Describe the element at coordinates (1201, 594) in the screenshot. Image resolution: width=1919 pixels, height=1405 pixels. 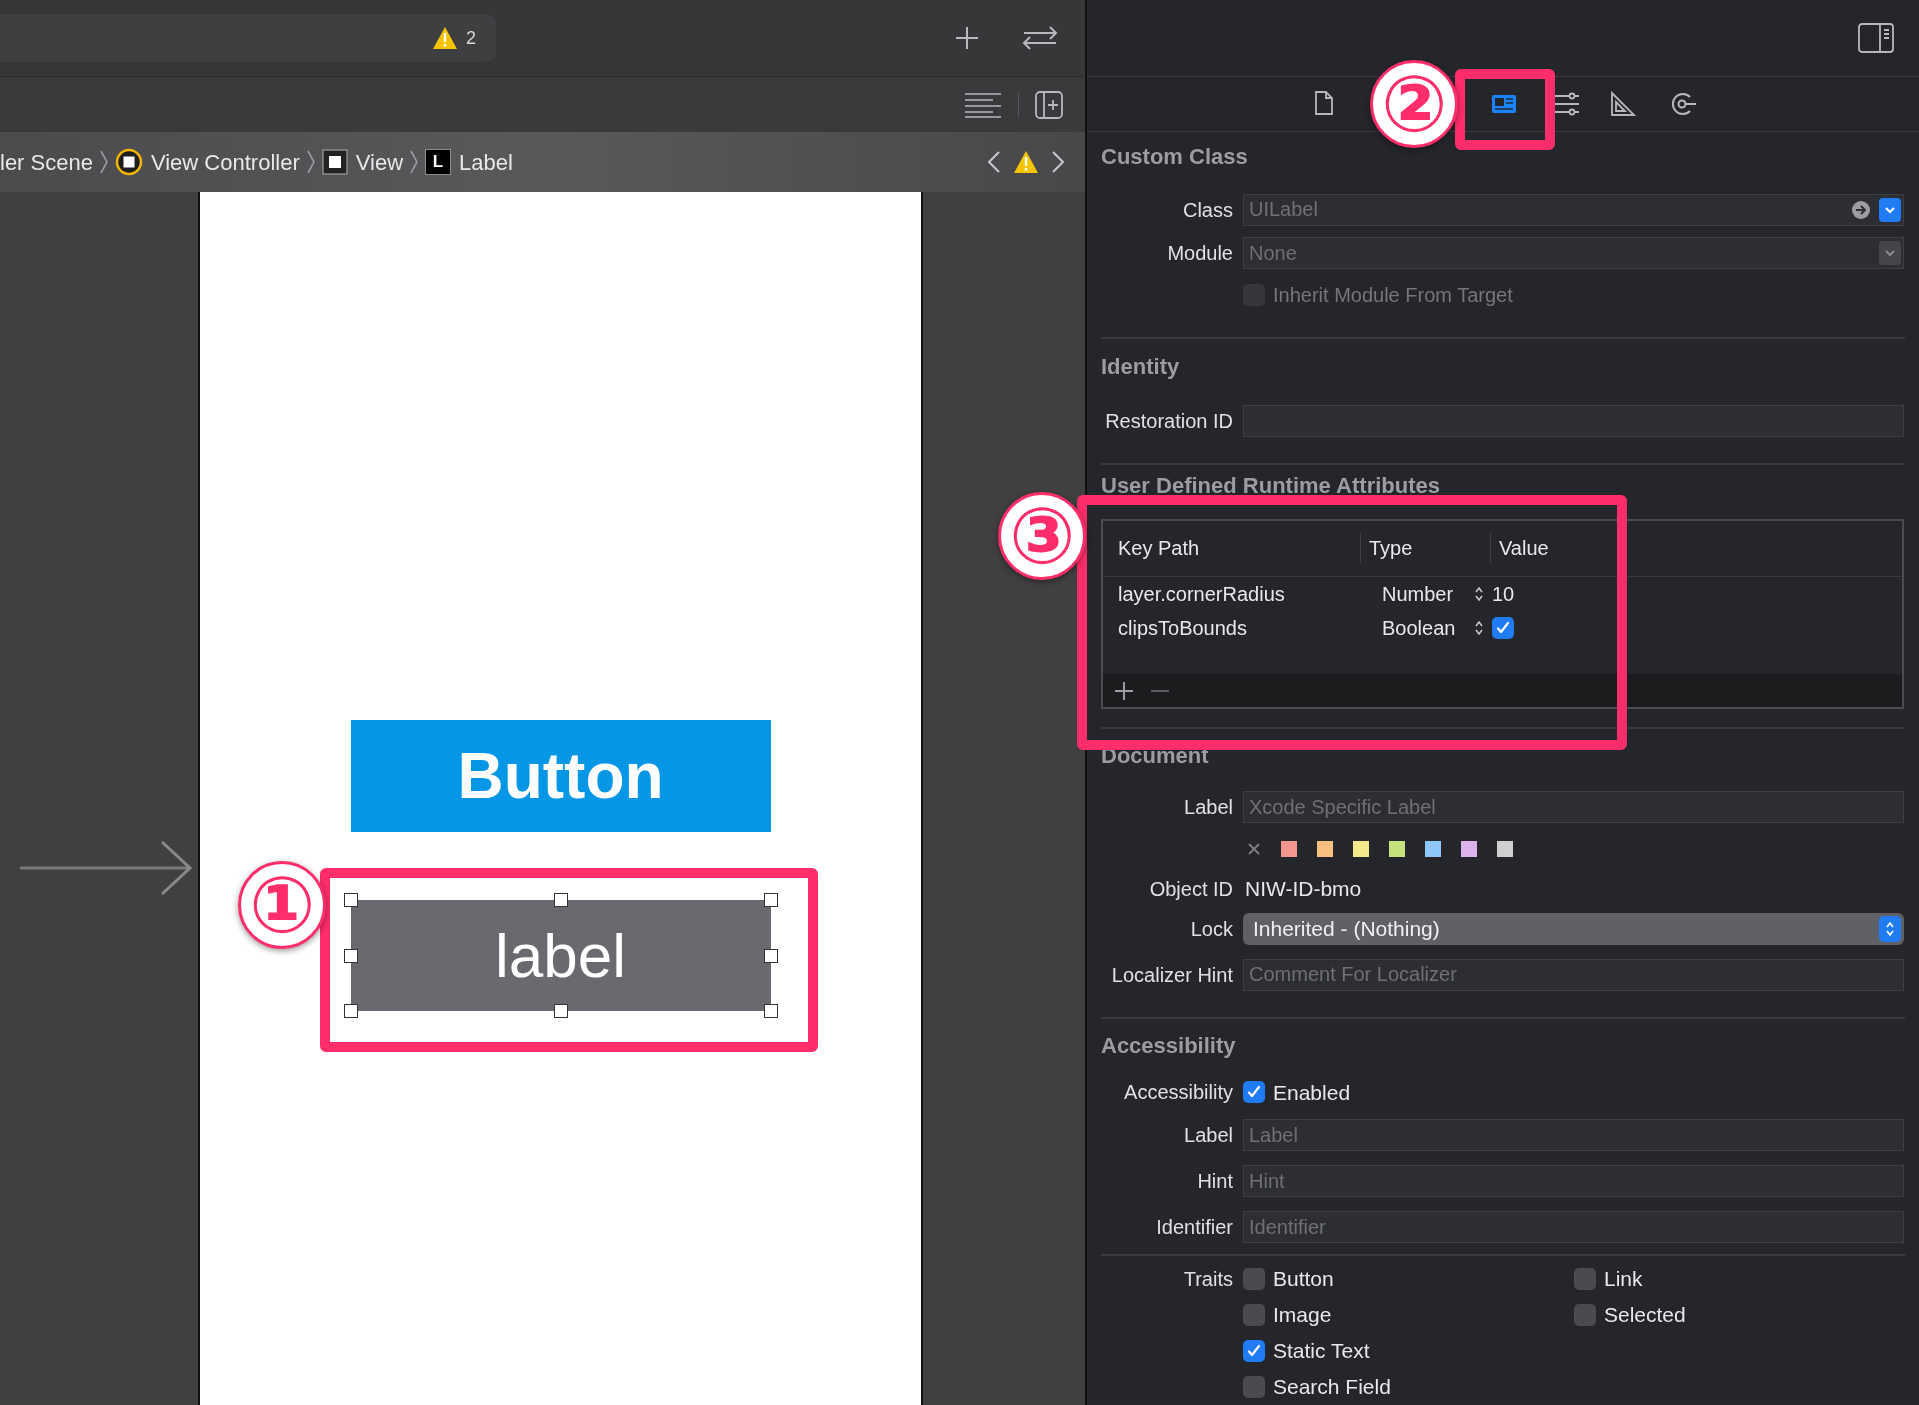
I see `key-path-cell-text: layer.cornerRadius` at that location.